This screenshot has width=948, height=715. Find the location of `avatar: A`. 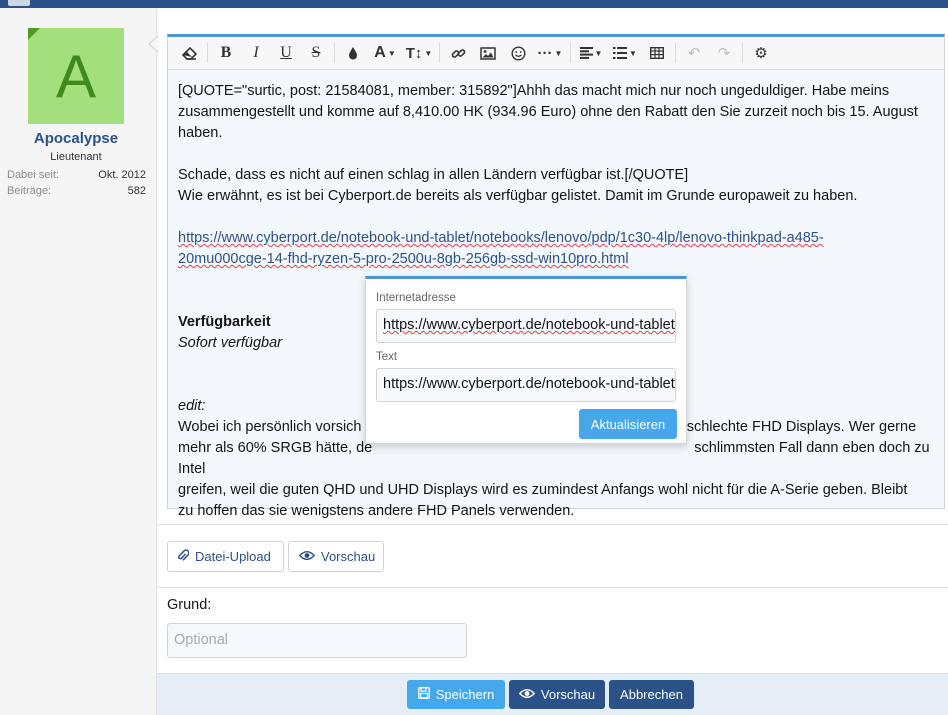

avatar: A is located at coordinates (76, 76).